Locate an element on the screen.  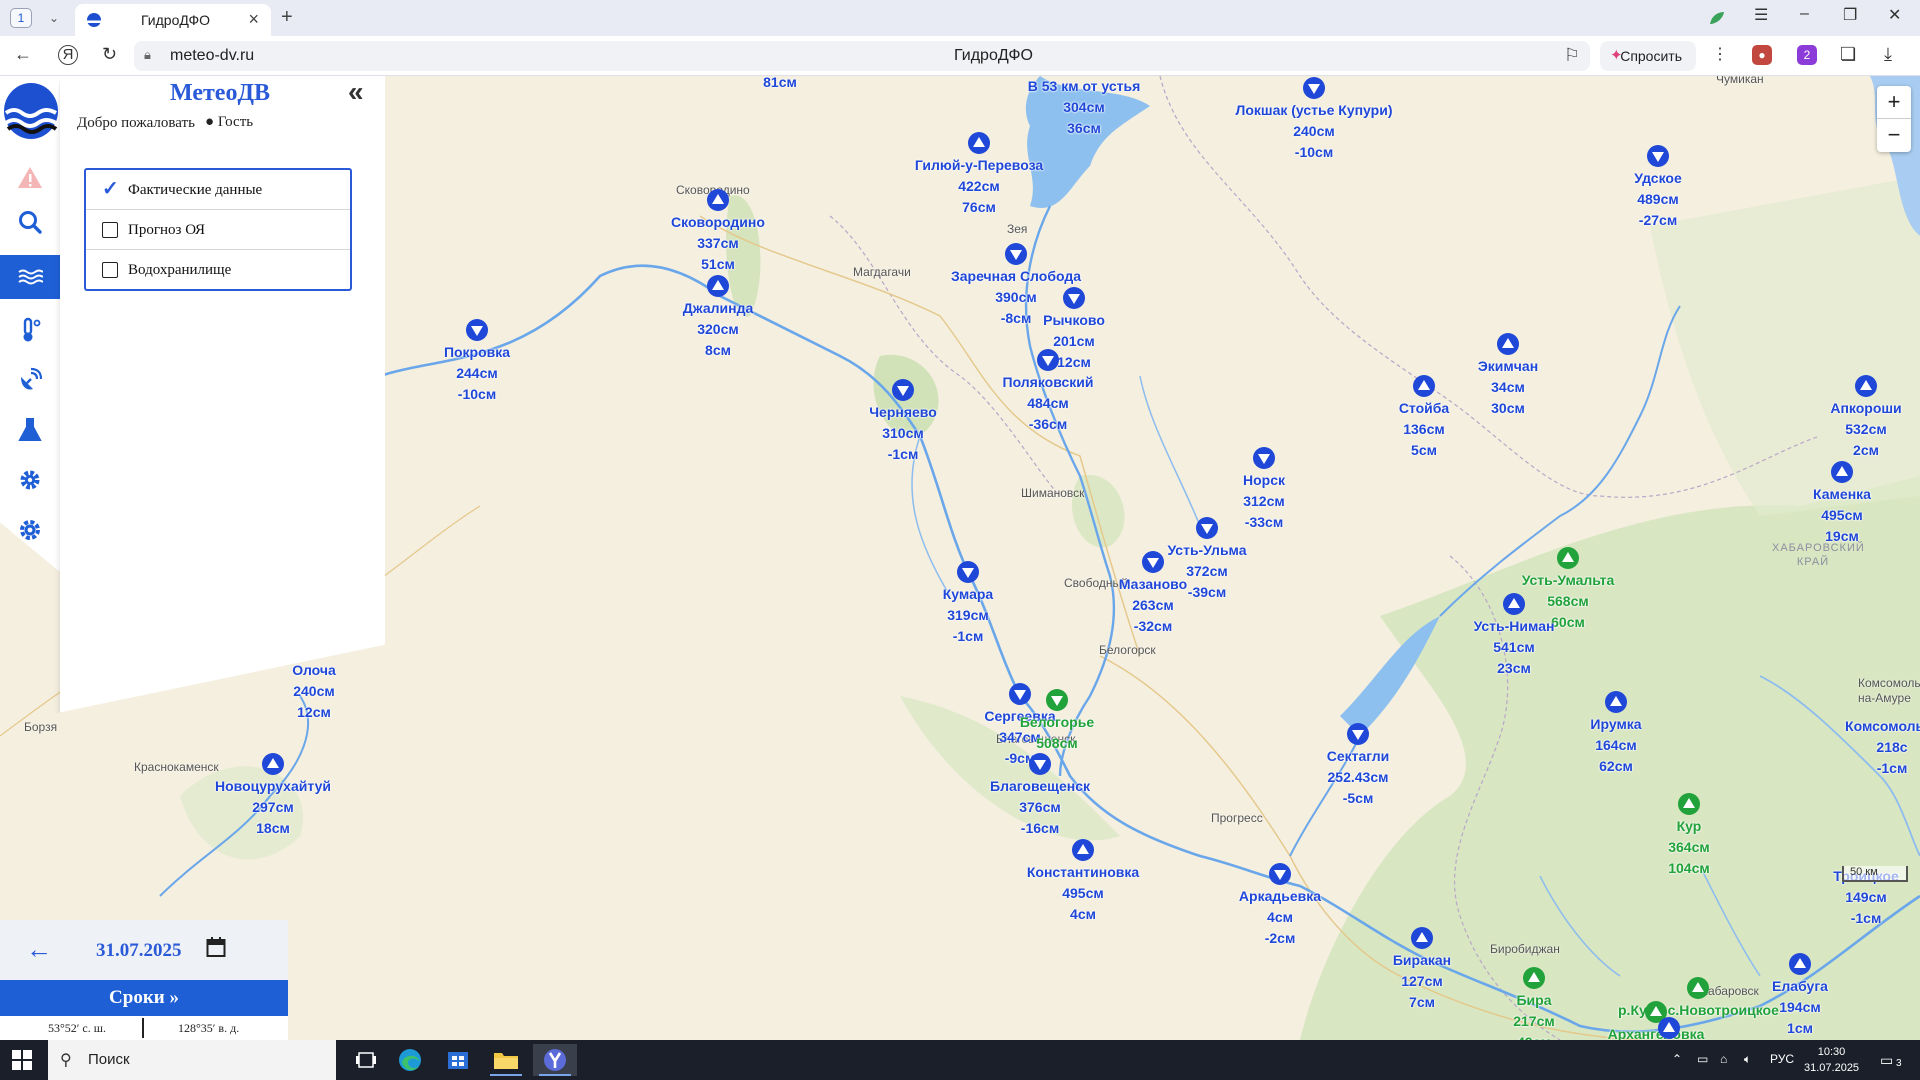
gauge-station: Константиновка 495см 4см is located at coordinates (1083, 881).